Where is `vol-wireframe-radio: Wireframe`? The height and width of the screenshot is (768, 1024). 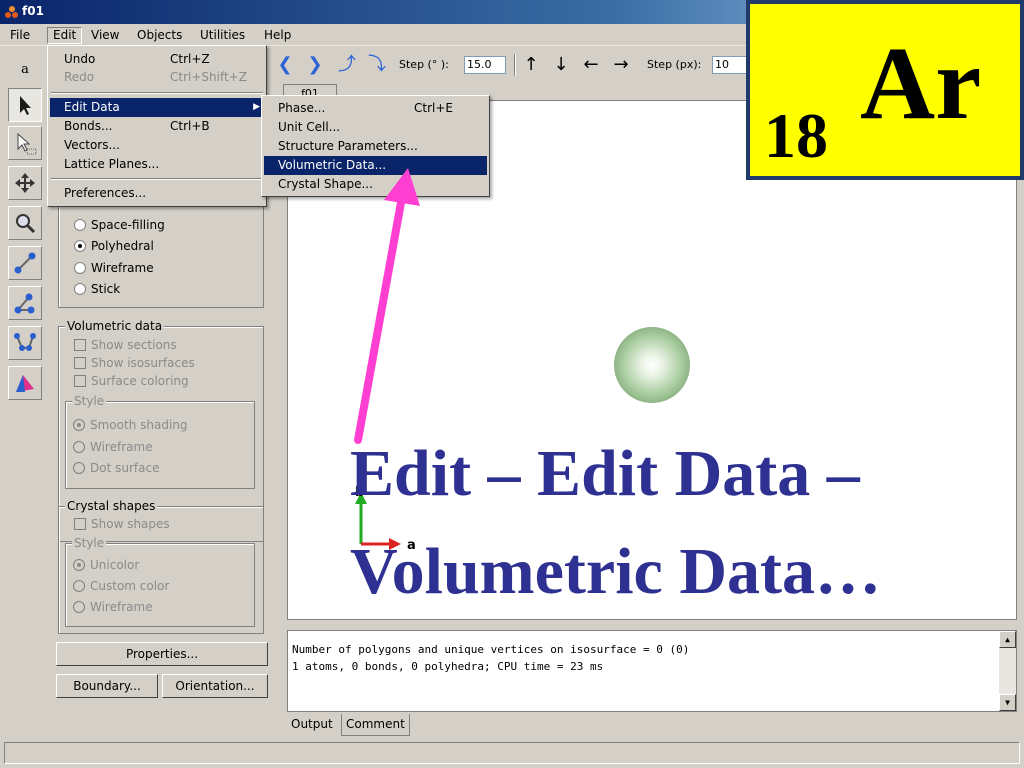
vol-wireframe-radio: Wireframe is located at coordinates (111, 447).